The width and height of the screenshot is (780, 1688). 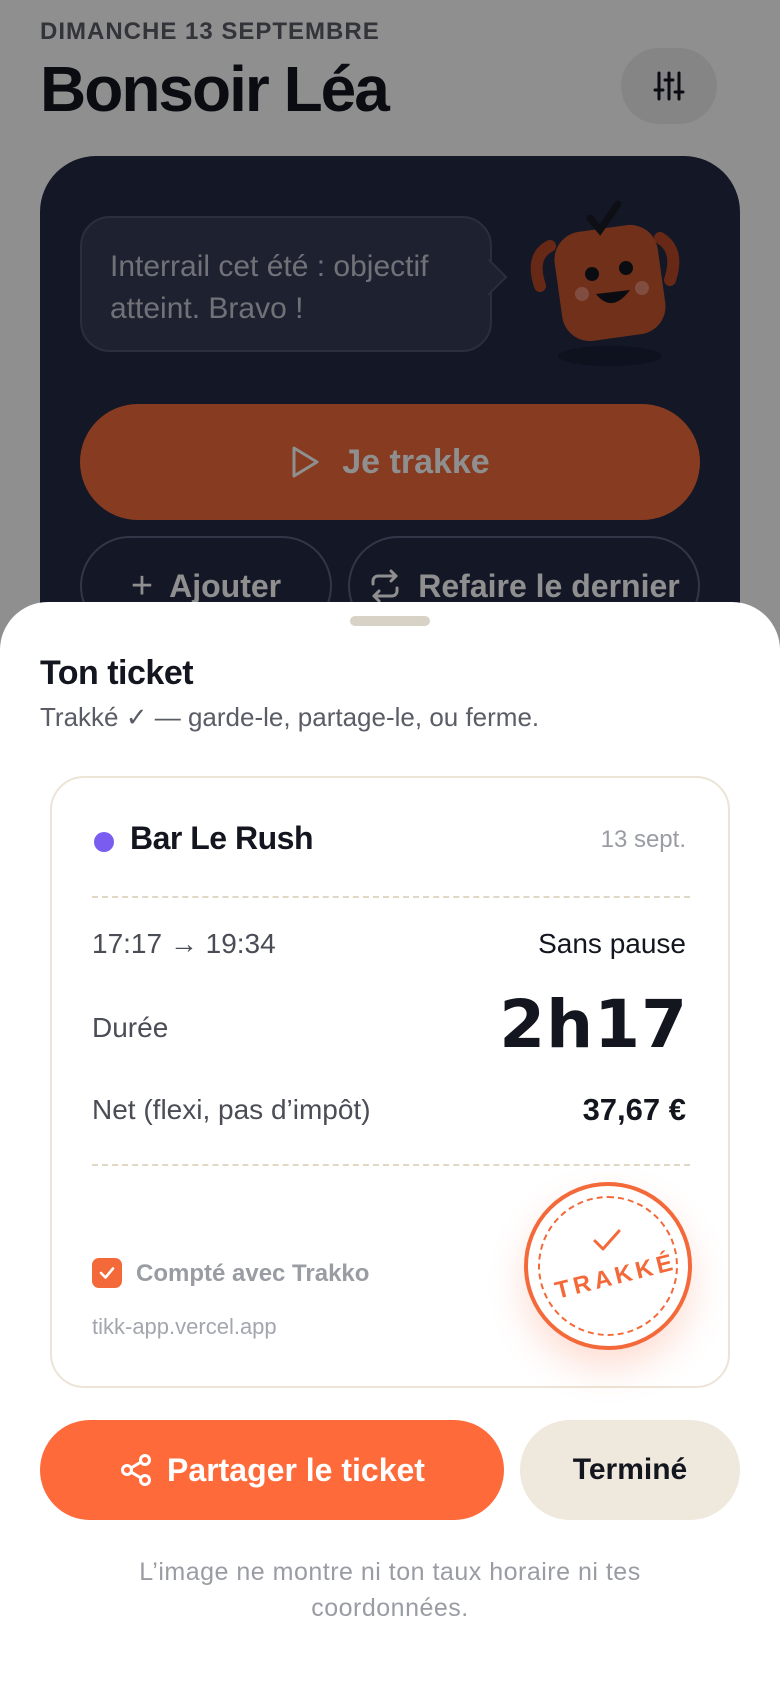 What do you see at coordinates (117, 673) in the screenshot?
I see `sheet-title: Ton ticket` at bounding box center [117, 673].